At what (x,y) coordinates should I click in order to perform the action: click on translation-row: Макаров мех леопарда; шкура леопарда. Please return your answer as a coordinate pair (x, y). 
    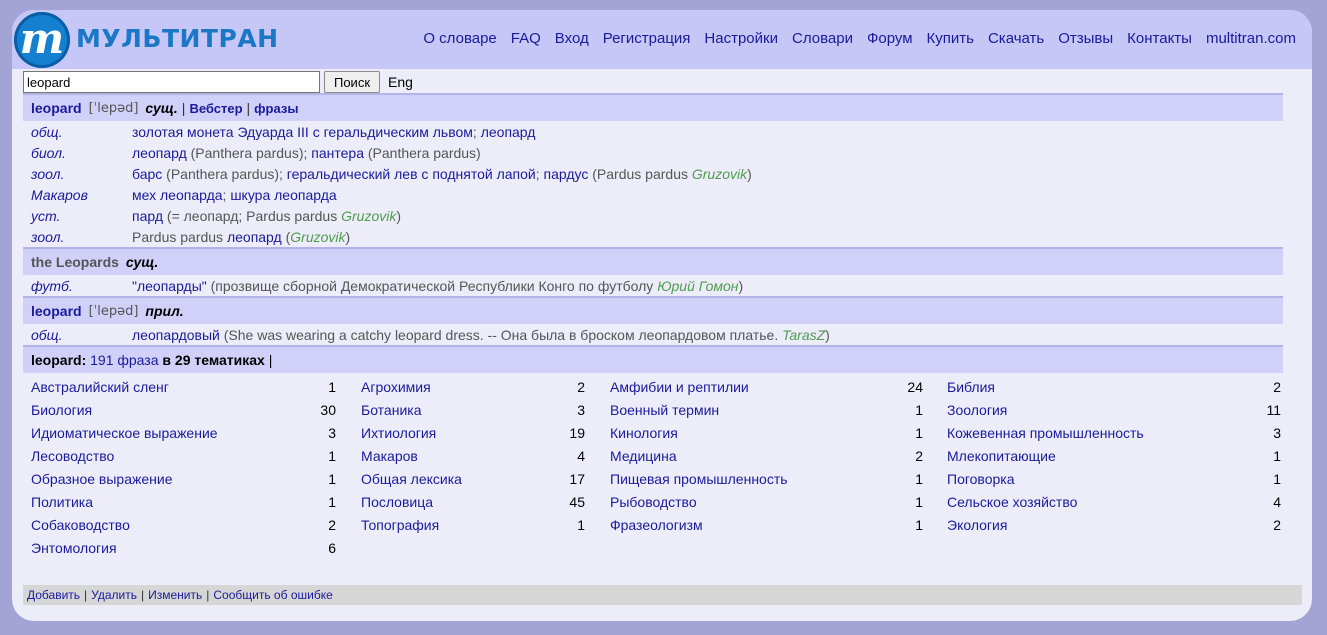
    Looking at the image, I should click on (653, 194).